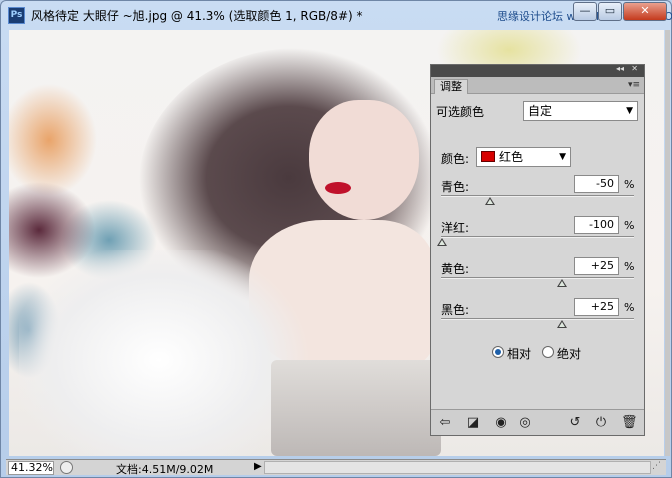  What do you see at coordinates (445, 423) in the screenshot?
I see `back-arrow-icon: ⇦` at bounding box center [445, 423].